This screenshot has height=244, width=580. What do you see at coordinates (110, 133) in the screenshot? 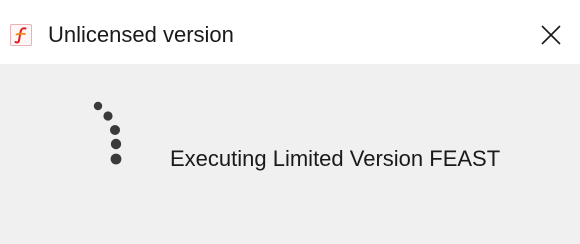
I see `loading-spinner-icon` at bounding box center [110, 133].